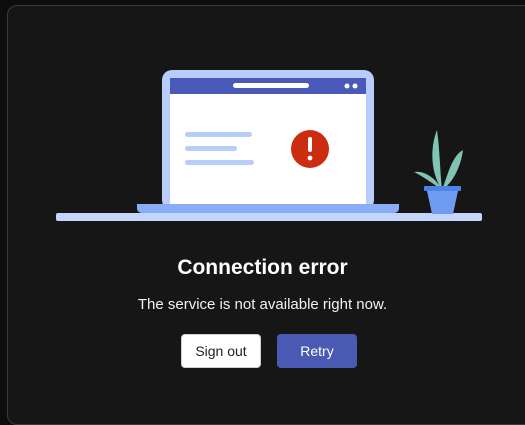  What do you see at coordinates (262, 304) in the screenshot?
I see `error-message: The service is not available right now.` at bounding box center [262, 304].